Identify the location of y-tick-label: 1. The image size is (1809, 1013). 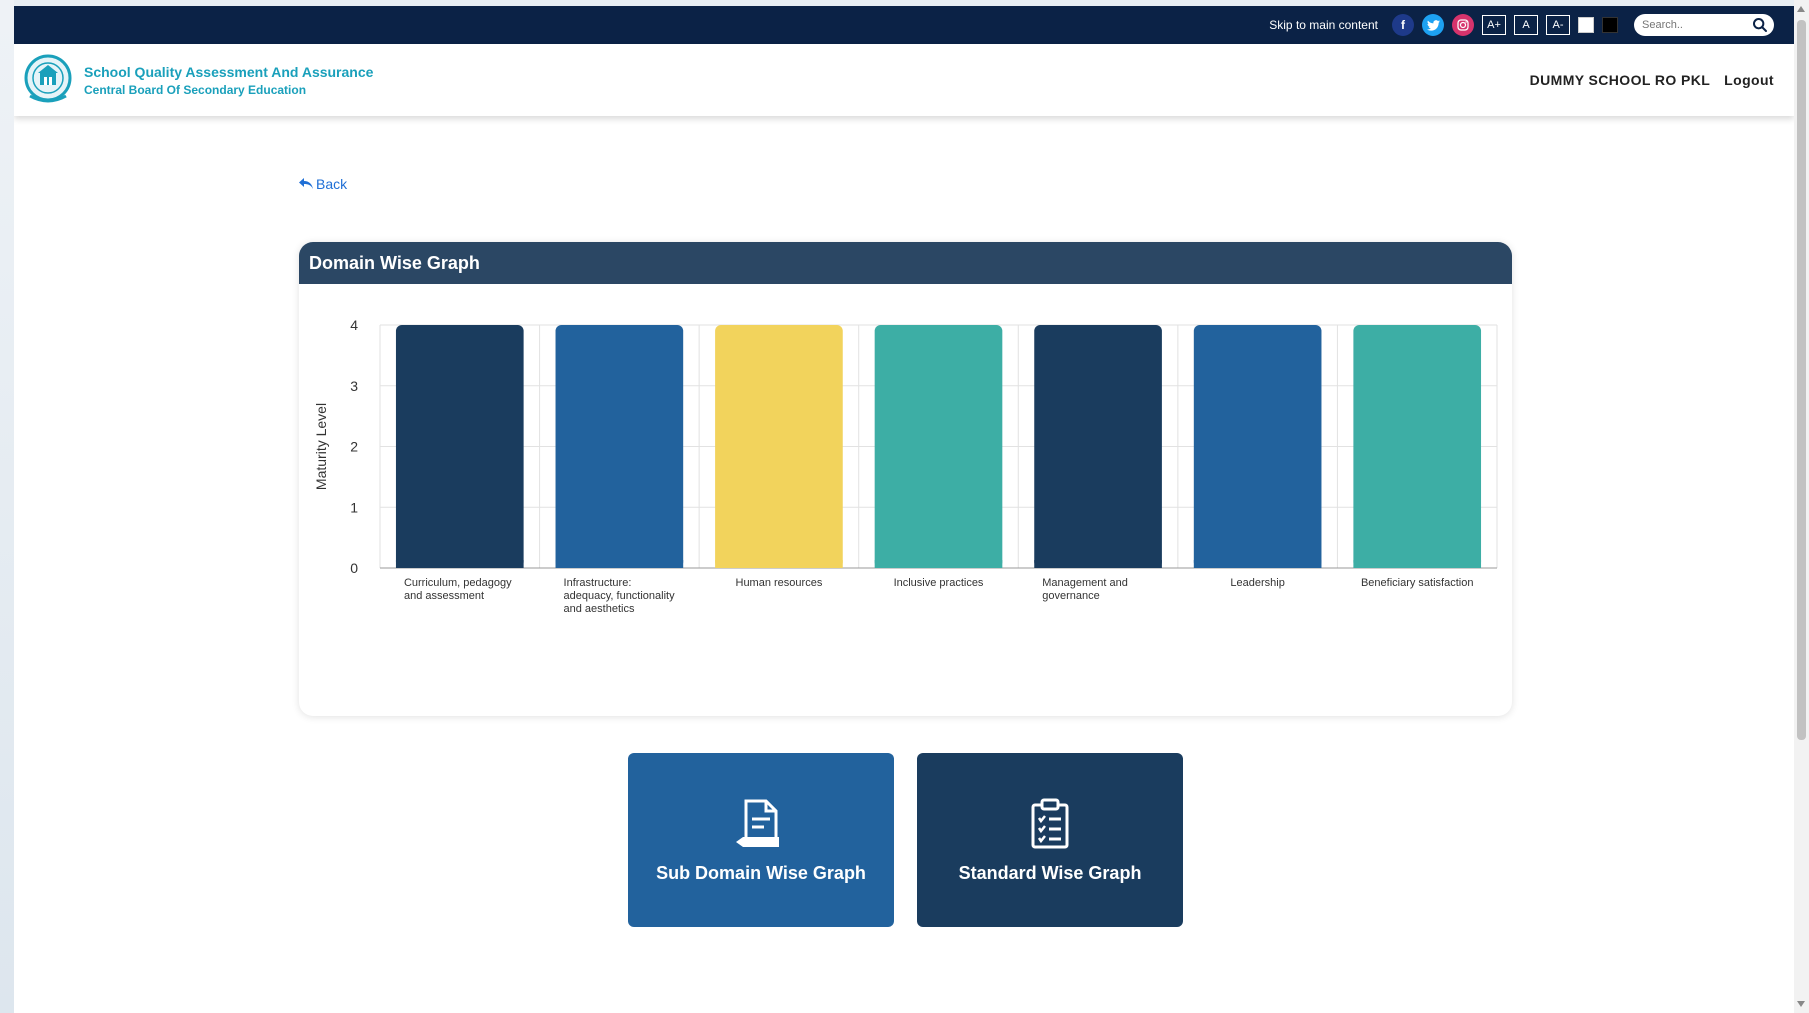
(354, 507).